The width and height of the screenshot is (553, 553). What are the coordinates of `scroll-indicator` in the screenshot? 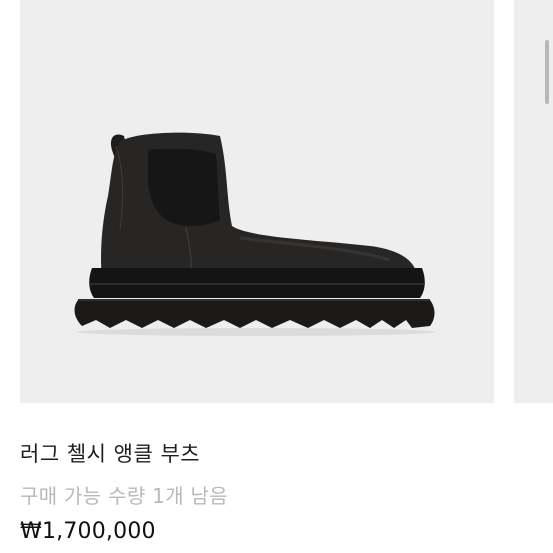 It's located at (547, 72).